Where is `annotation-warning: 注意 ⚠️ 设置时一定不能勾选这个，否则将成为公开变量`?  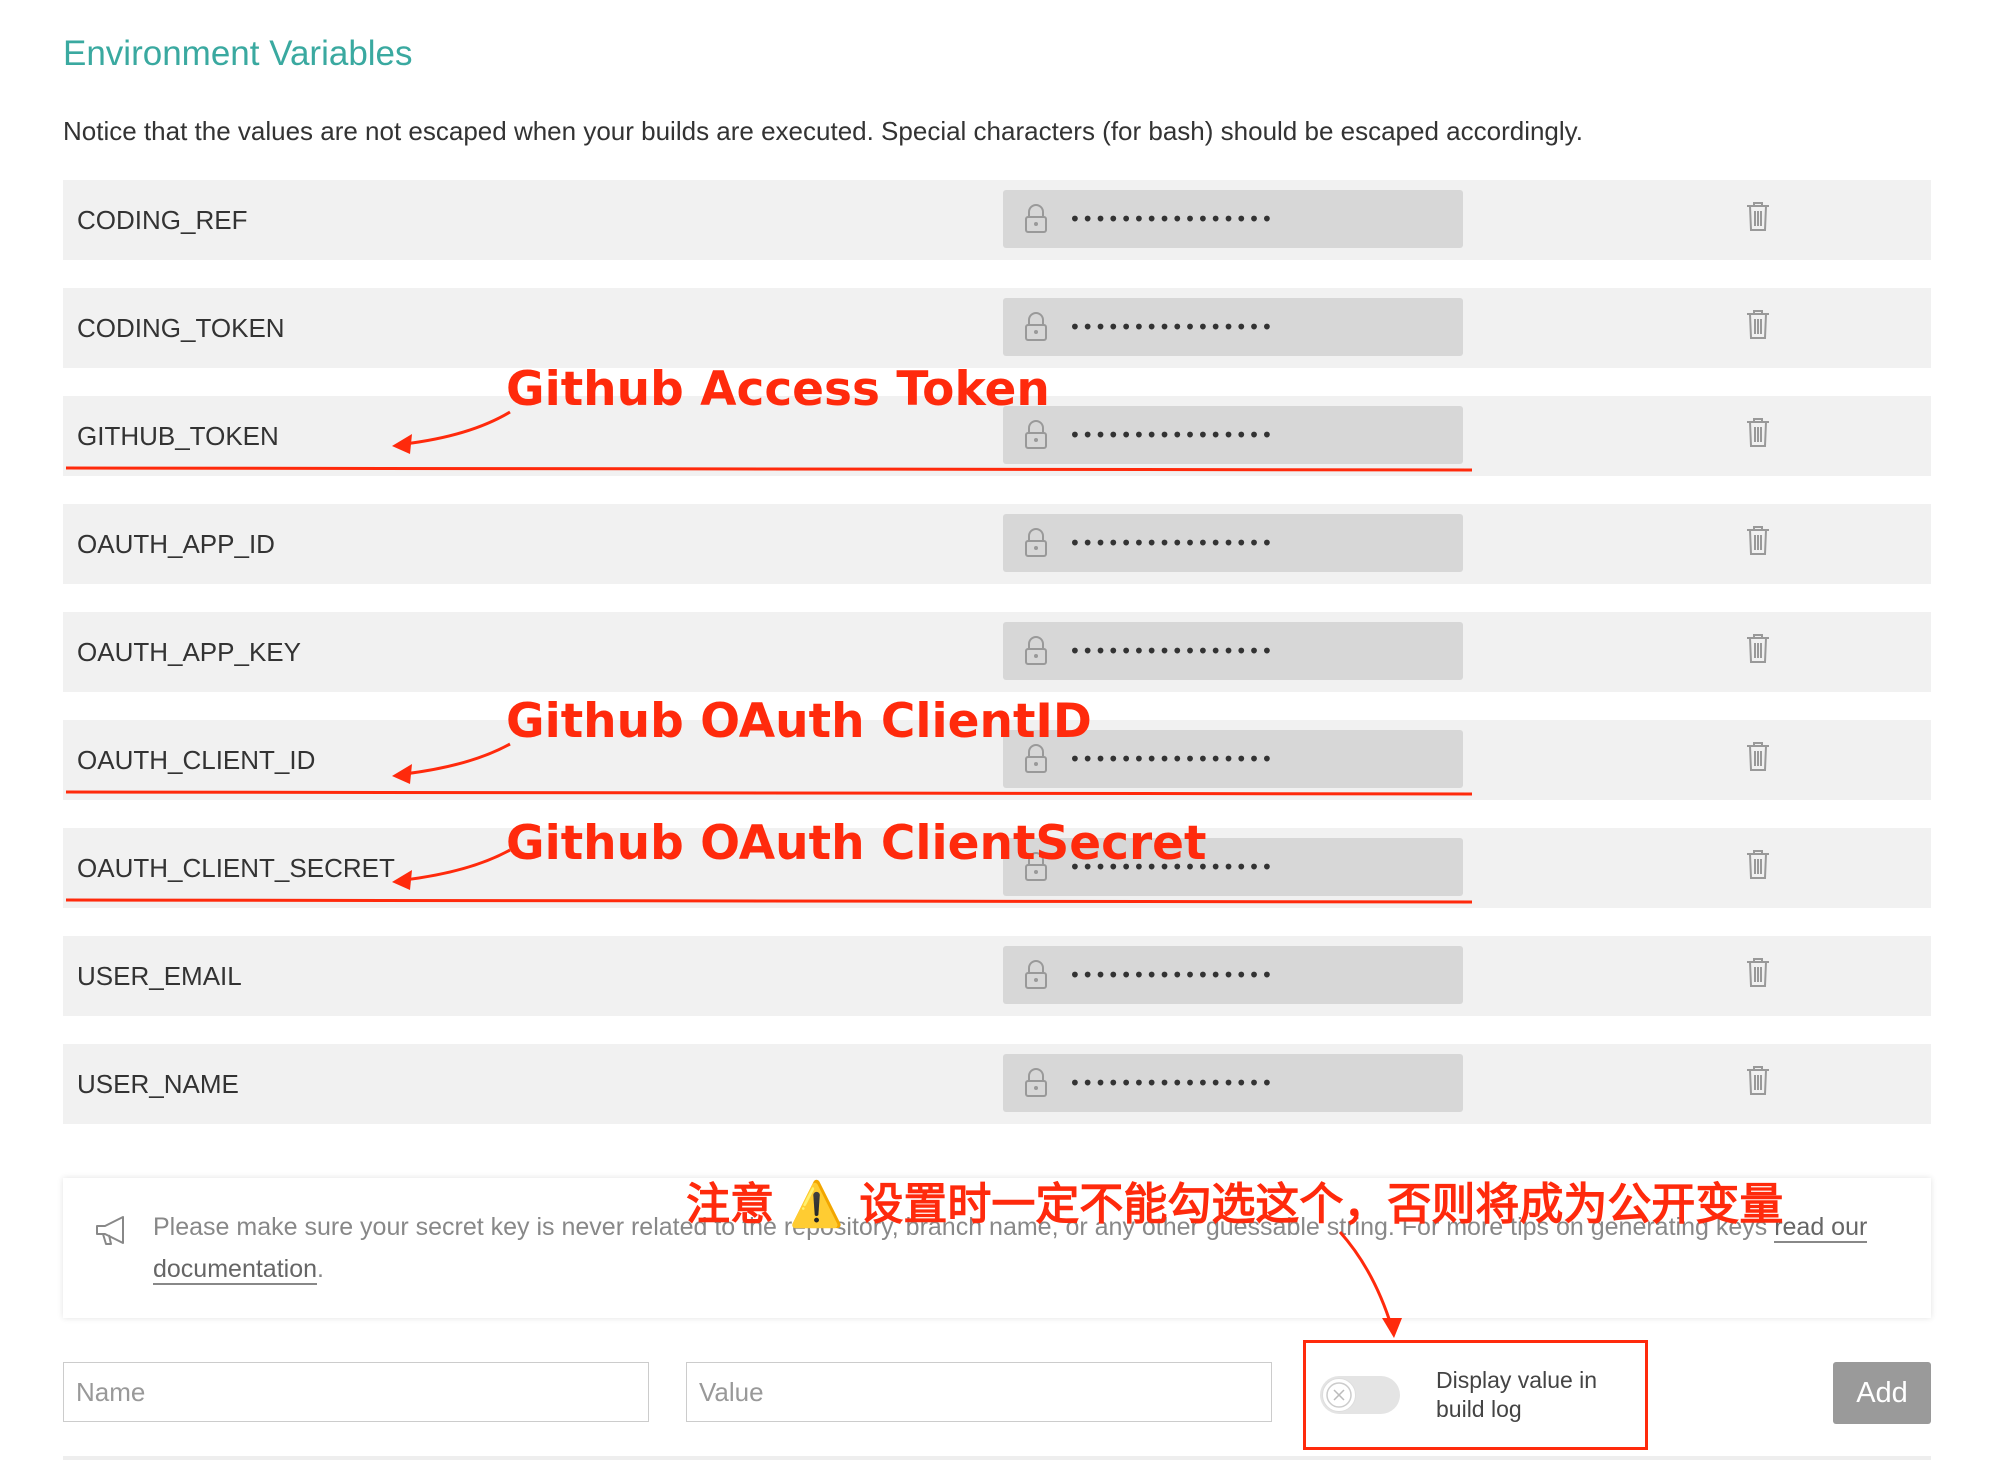
annotation-warning: 注意 ⚠️ 设置时一定不能勾选这个，否则将成为公开变量 is located at coordinates (1235, 1204).